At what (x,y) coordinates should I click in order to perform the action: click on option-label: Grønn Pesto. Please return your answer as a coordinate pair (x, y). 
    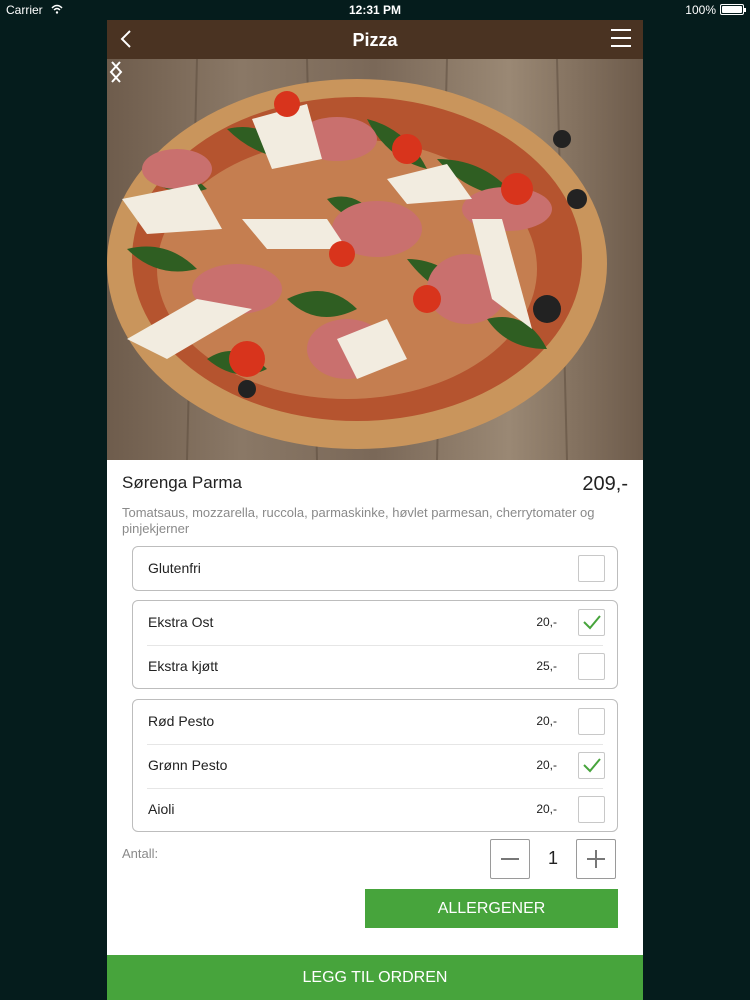
    Looking at the image, I should click on (188, 765).